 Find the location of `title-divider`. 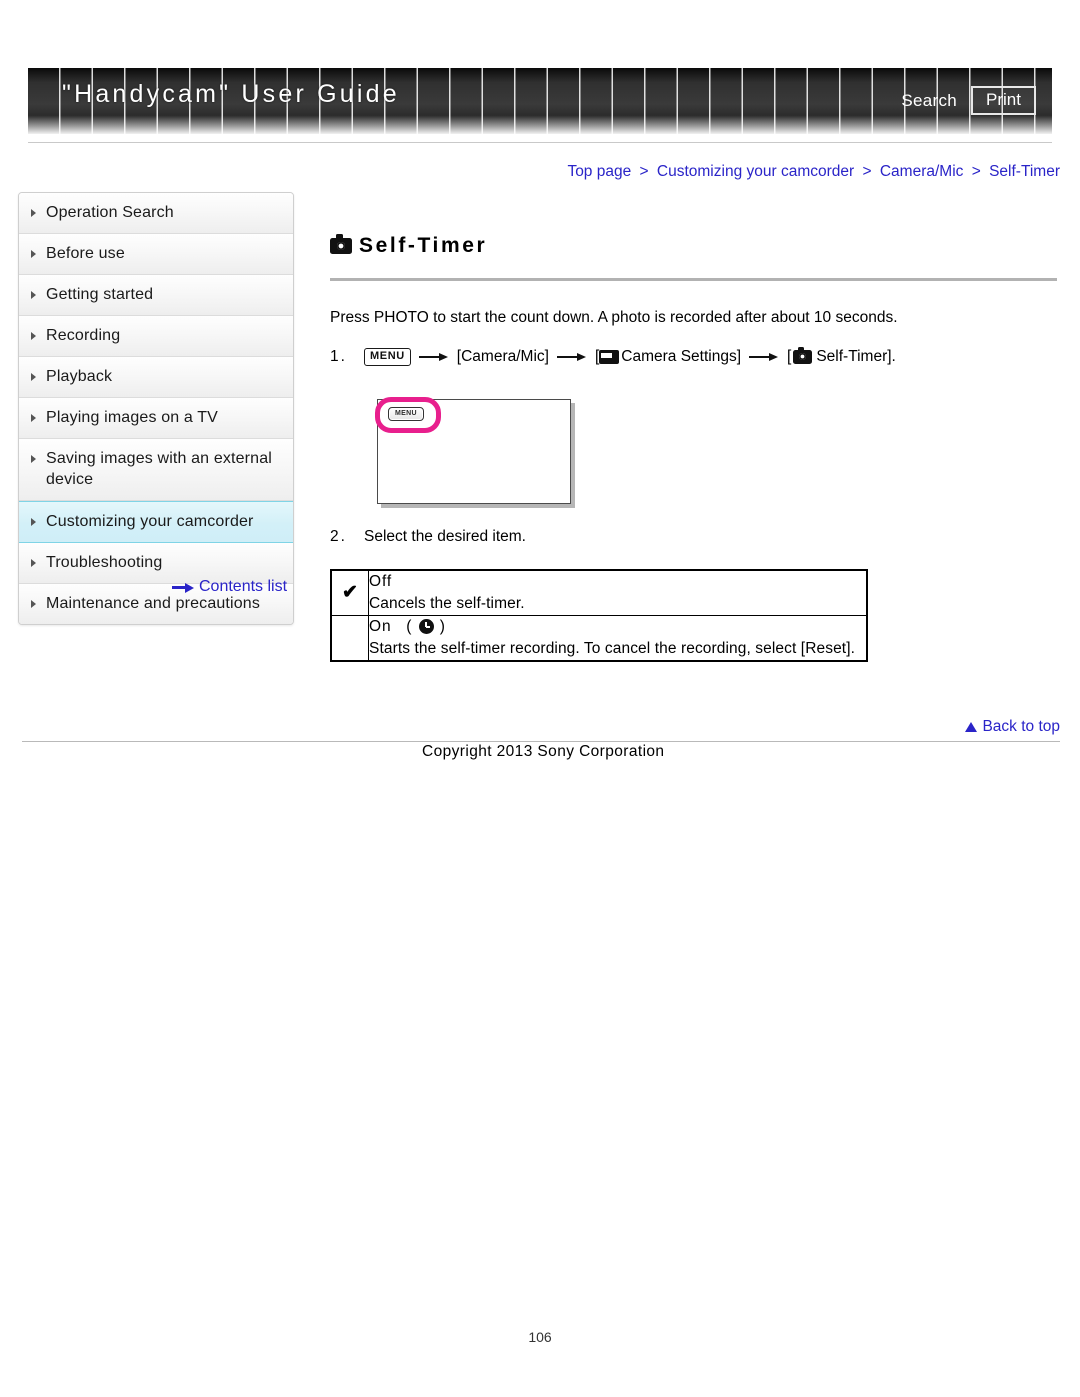

title-divider is located at coordinates (693, 280).